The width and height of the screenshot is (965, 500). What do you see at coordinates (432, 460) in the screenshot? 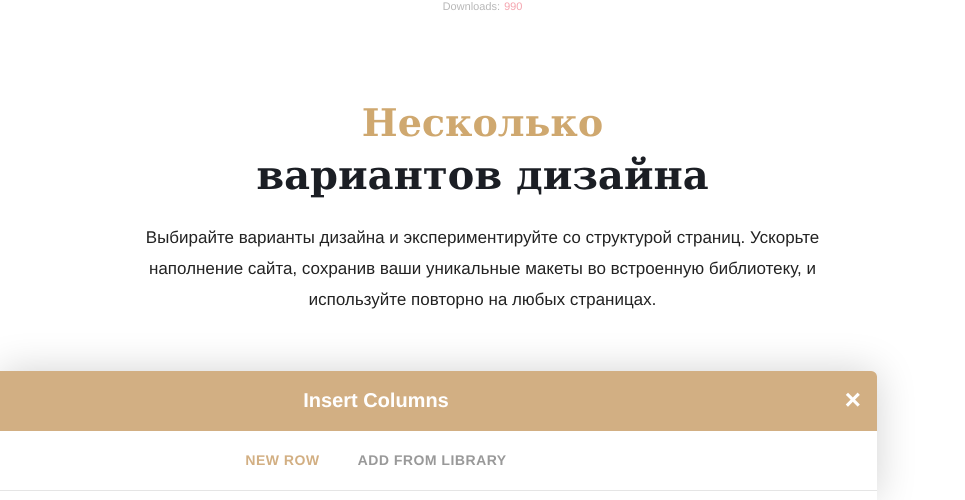
I see `tab: ADD FROM LIBRARY` at bounding box center [432, 460].